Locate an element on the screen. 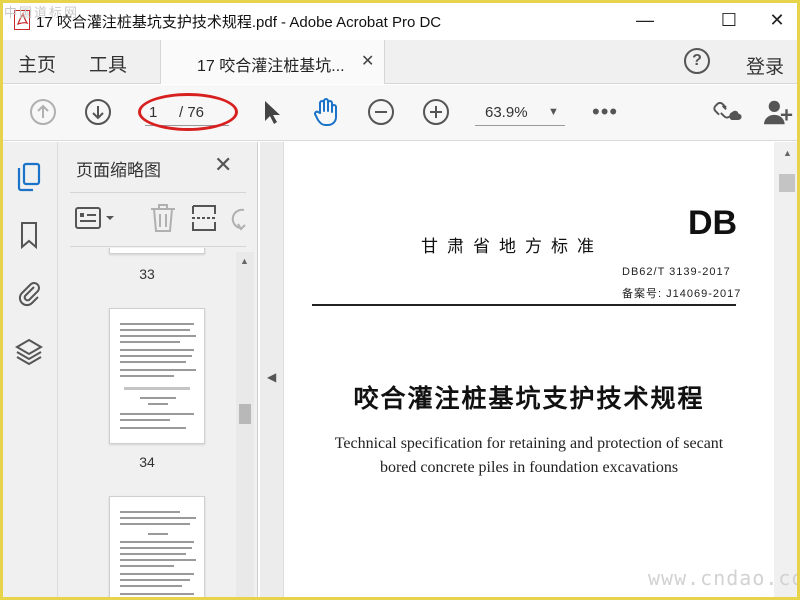 This screenshot has width=800, height=600. maximize-button: ☐ is located at coordinates (729, 20).